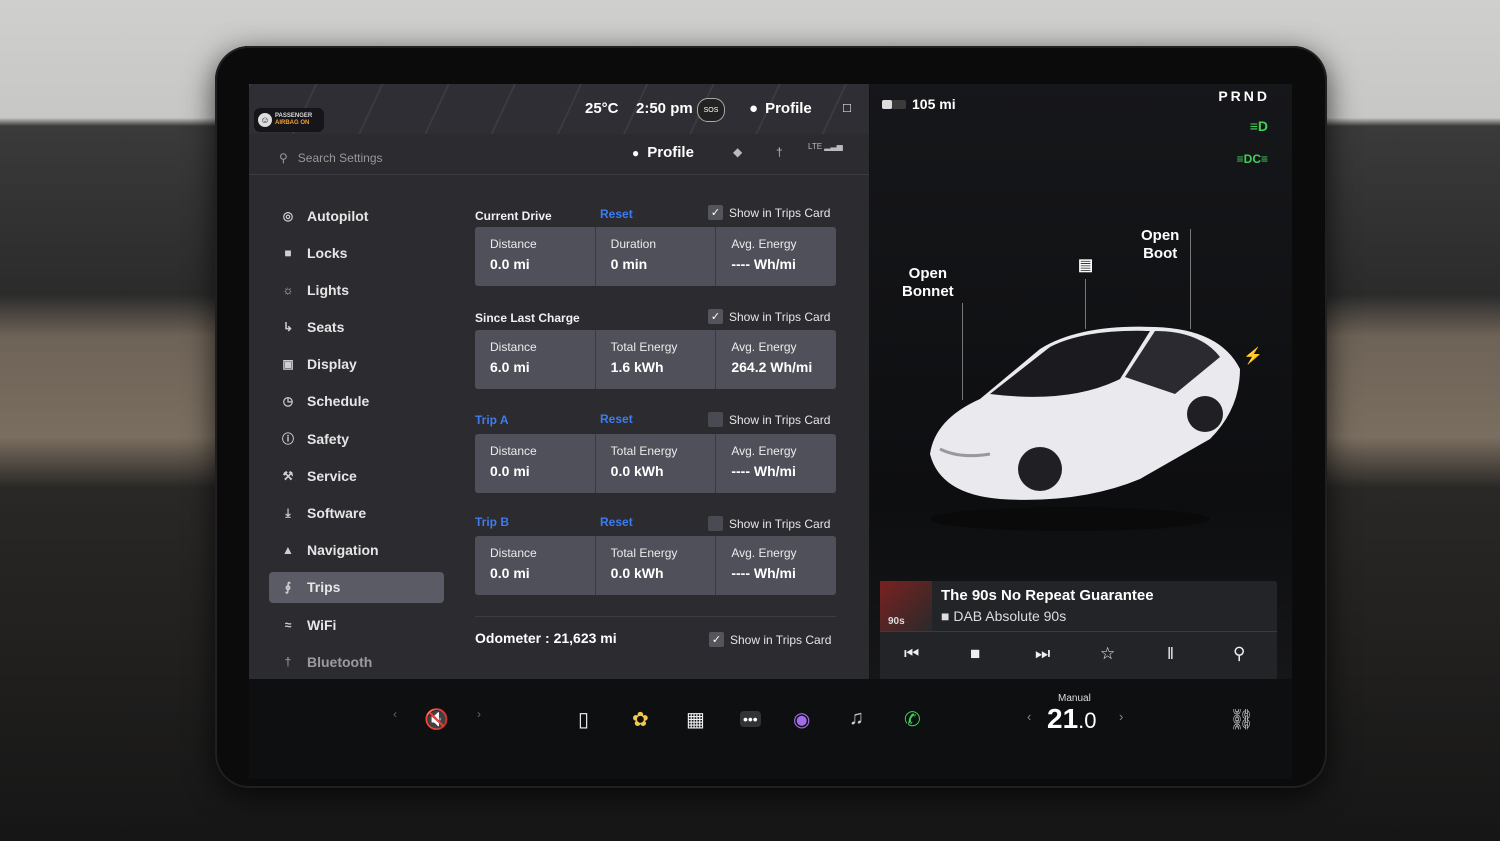  What do you see at coordinates (288, 252) in the screenshot?
I see `lock-icon: ■` at bounding box center [288, 252].